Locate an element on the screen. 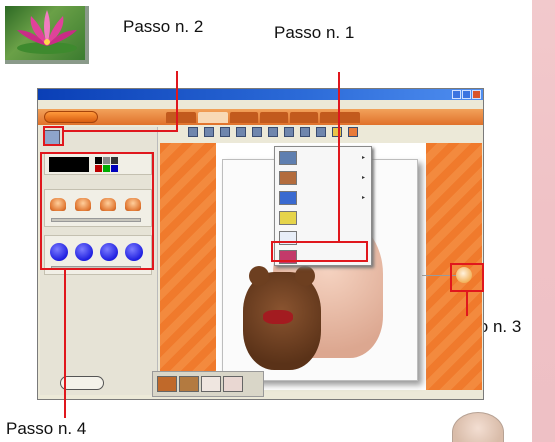 The image size is (555, 442). panel-apply-button is located at coordinates (82, 383).